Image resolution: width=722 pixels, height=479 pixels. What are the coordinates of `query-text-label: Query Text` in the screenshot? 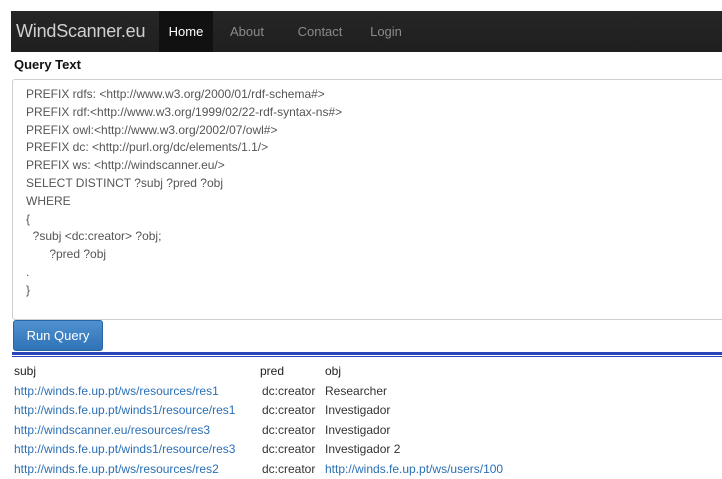 It's located at (47, 64).